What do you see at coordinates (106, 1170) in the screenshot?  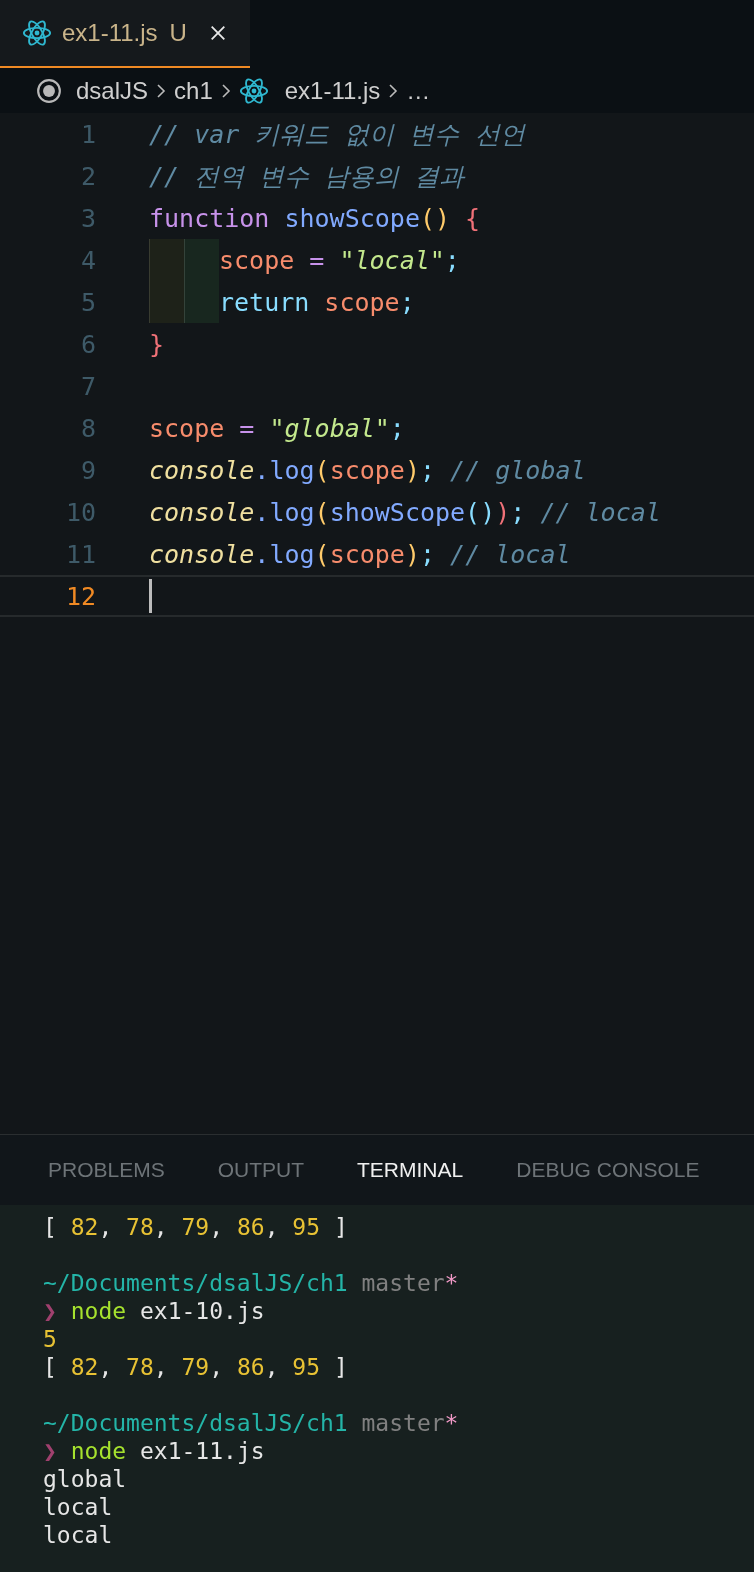 I see `panel-tab: PROBLEMS` at bounding box center [106, 1170].